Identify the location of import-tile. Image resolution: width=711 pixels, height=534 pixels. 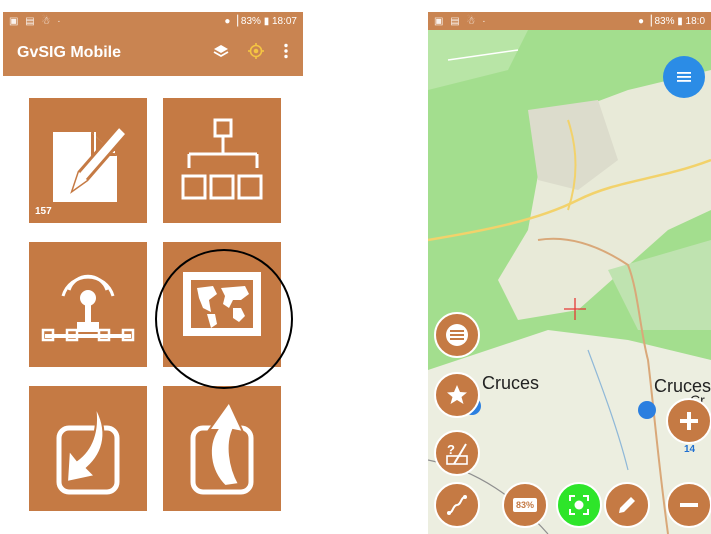
(88, 448).